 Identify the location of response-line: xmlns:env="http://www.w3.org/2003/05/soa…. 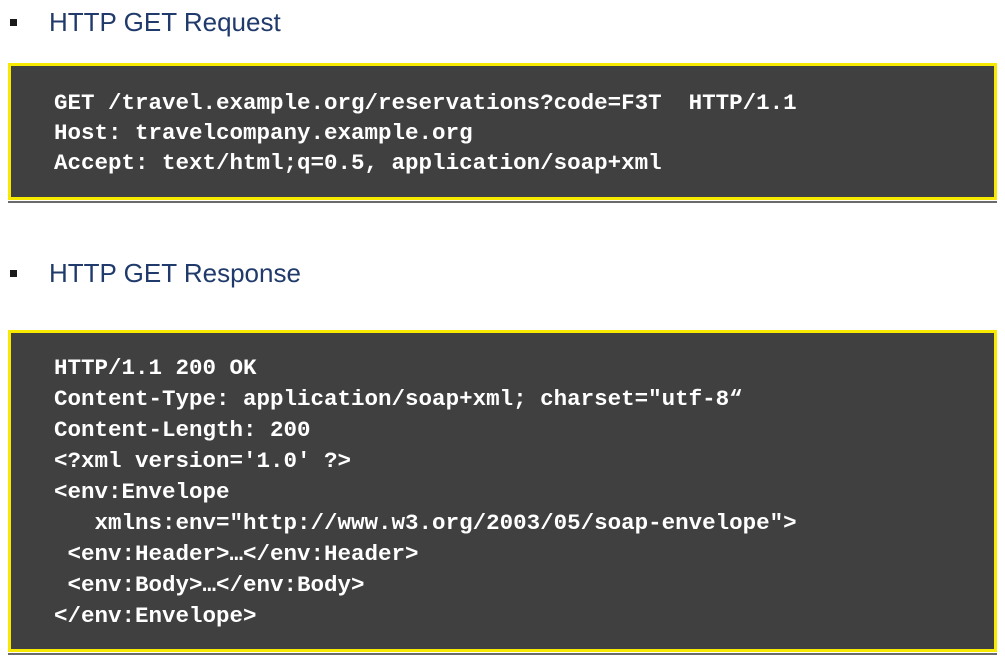
(425, 523).